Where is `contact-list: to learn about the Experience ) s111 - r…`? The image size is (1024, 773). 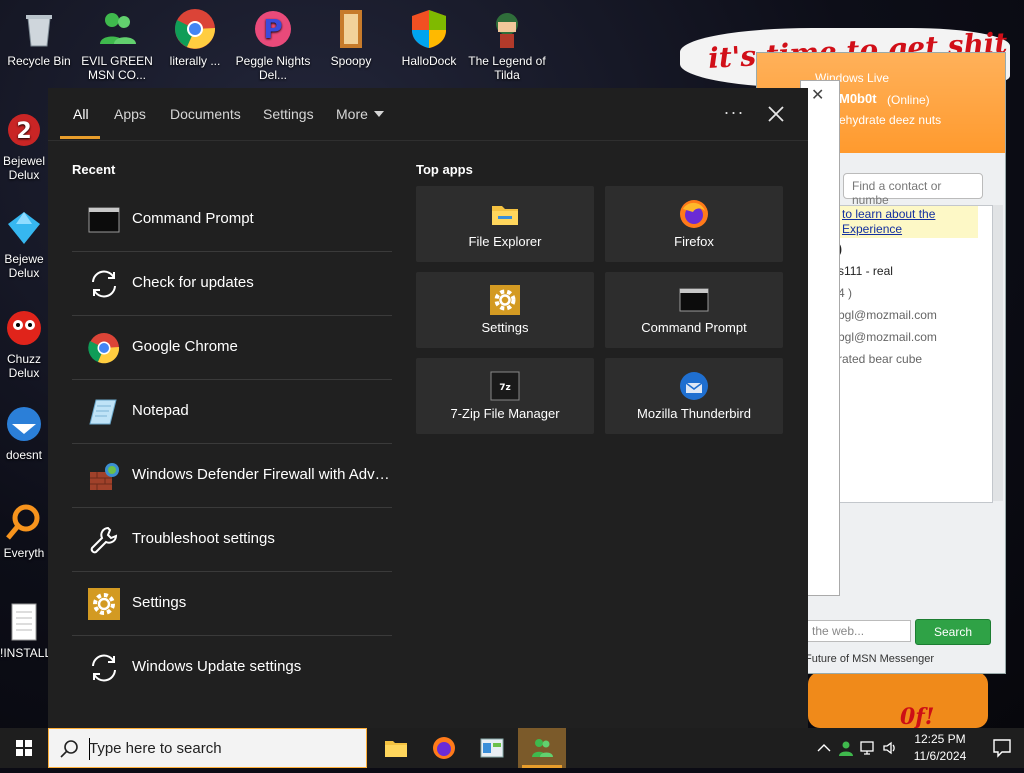 contact-list: to learn about the Experience ) s111 - r… is located at coordinates (915, 354).